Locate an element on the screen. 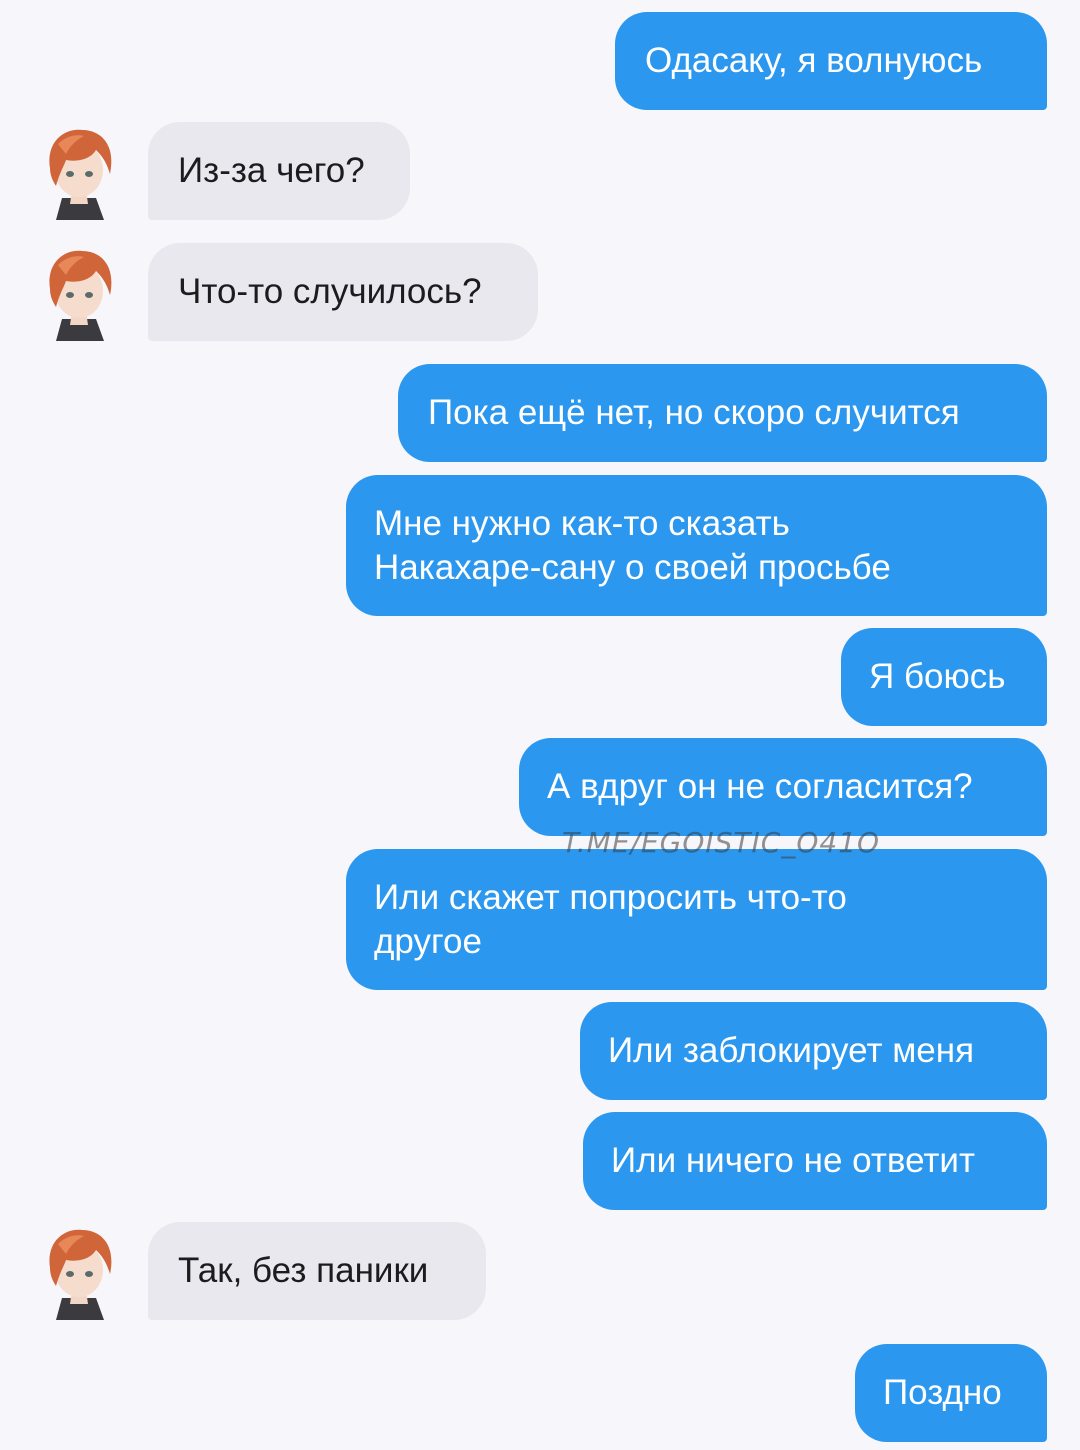 The width and height of the screenshot is (1080, 1450). outgoing-message: Или заблокирует меня is located at coordinates (813, 1051).